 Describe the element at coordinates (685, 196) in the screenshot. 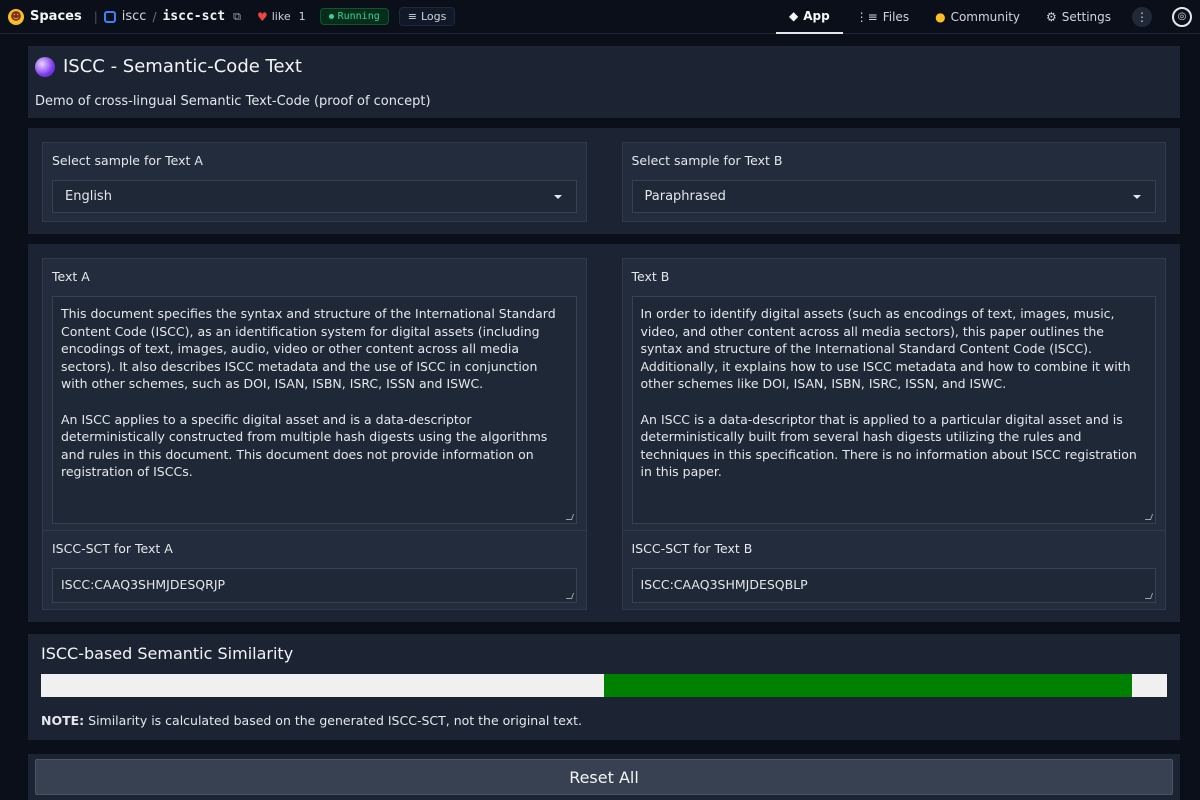

I see `sample-b-value: Paraphrased` at that location.